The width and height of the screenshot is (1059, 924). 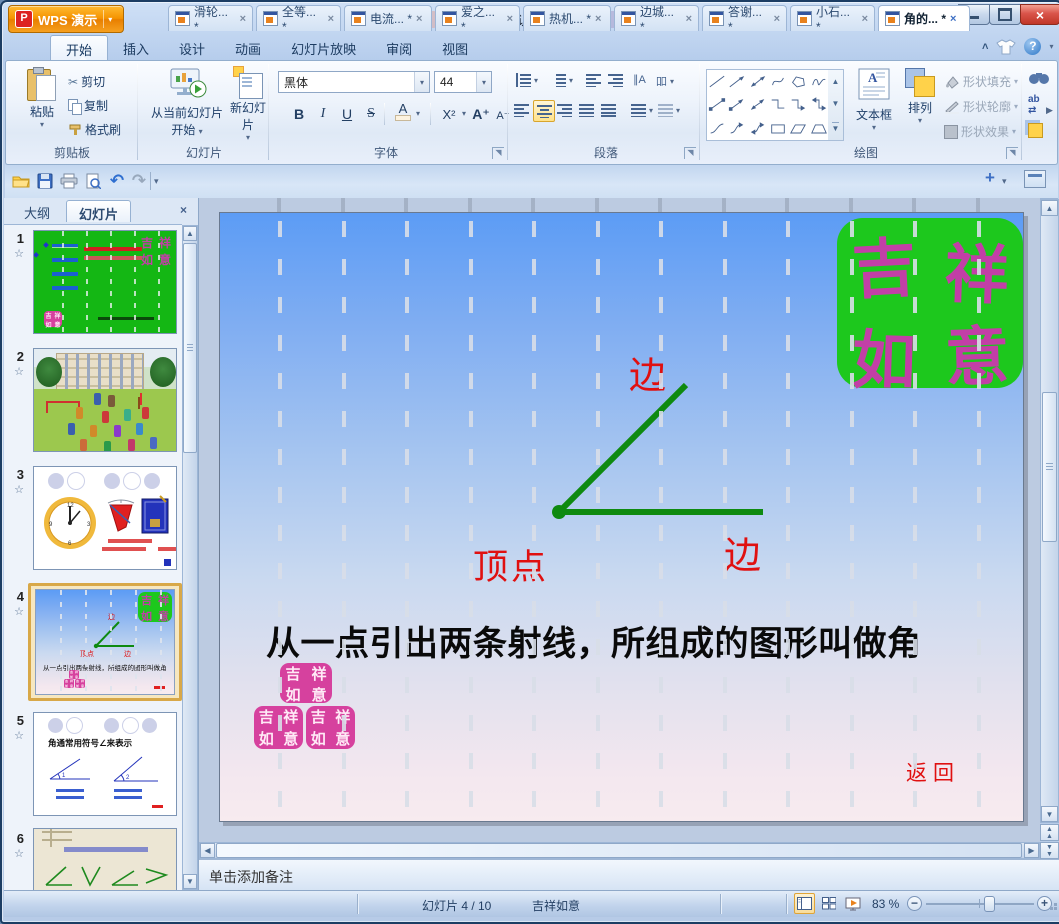 What do you see at coordinates (665, 81) in the screenshot?
I see `align-text-button: 吅 ▾` at bounding box center [665, 81].